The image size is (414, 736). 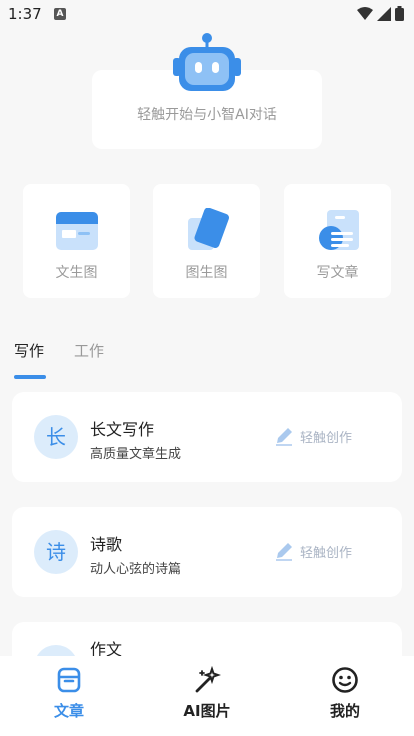 What do you see at coordinates (68, 711) in the screenshot?
I see `nav-label: 文章` at bounding box center [68, 711].